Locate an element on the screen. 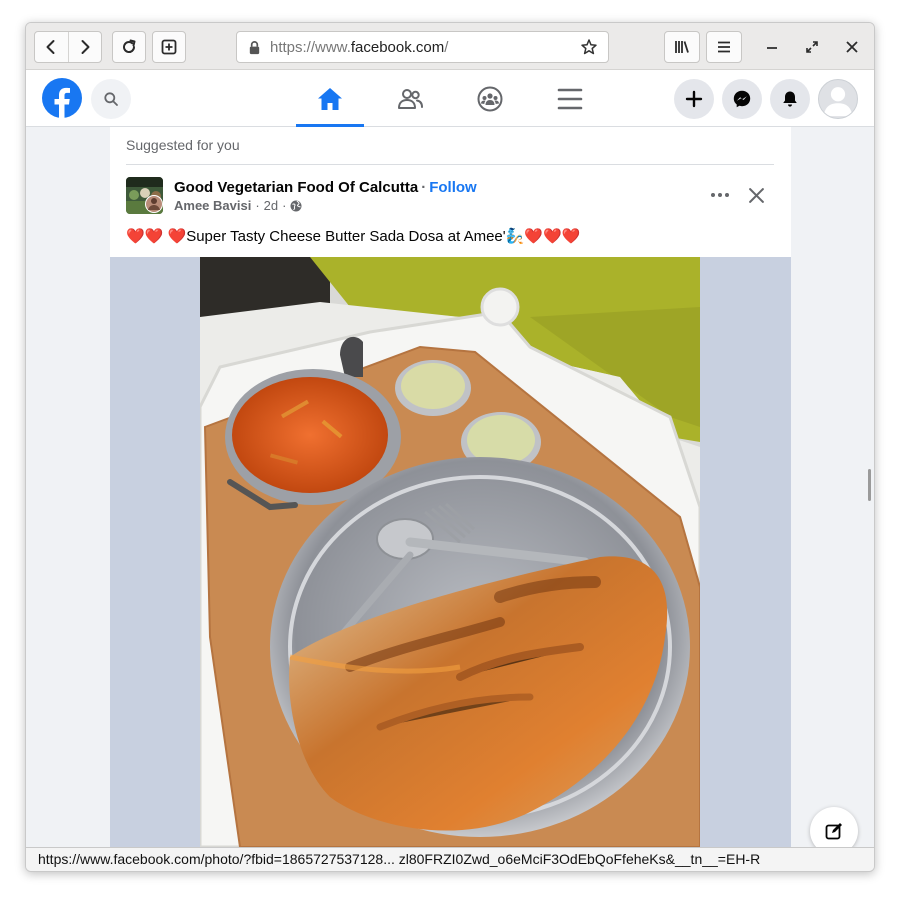 The width and height of the screenshot is (900, 900). bookmark-star-icon is located at coordinates (589, 47).